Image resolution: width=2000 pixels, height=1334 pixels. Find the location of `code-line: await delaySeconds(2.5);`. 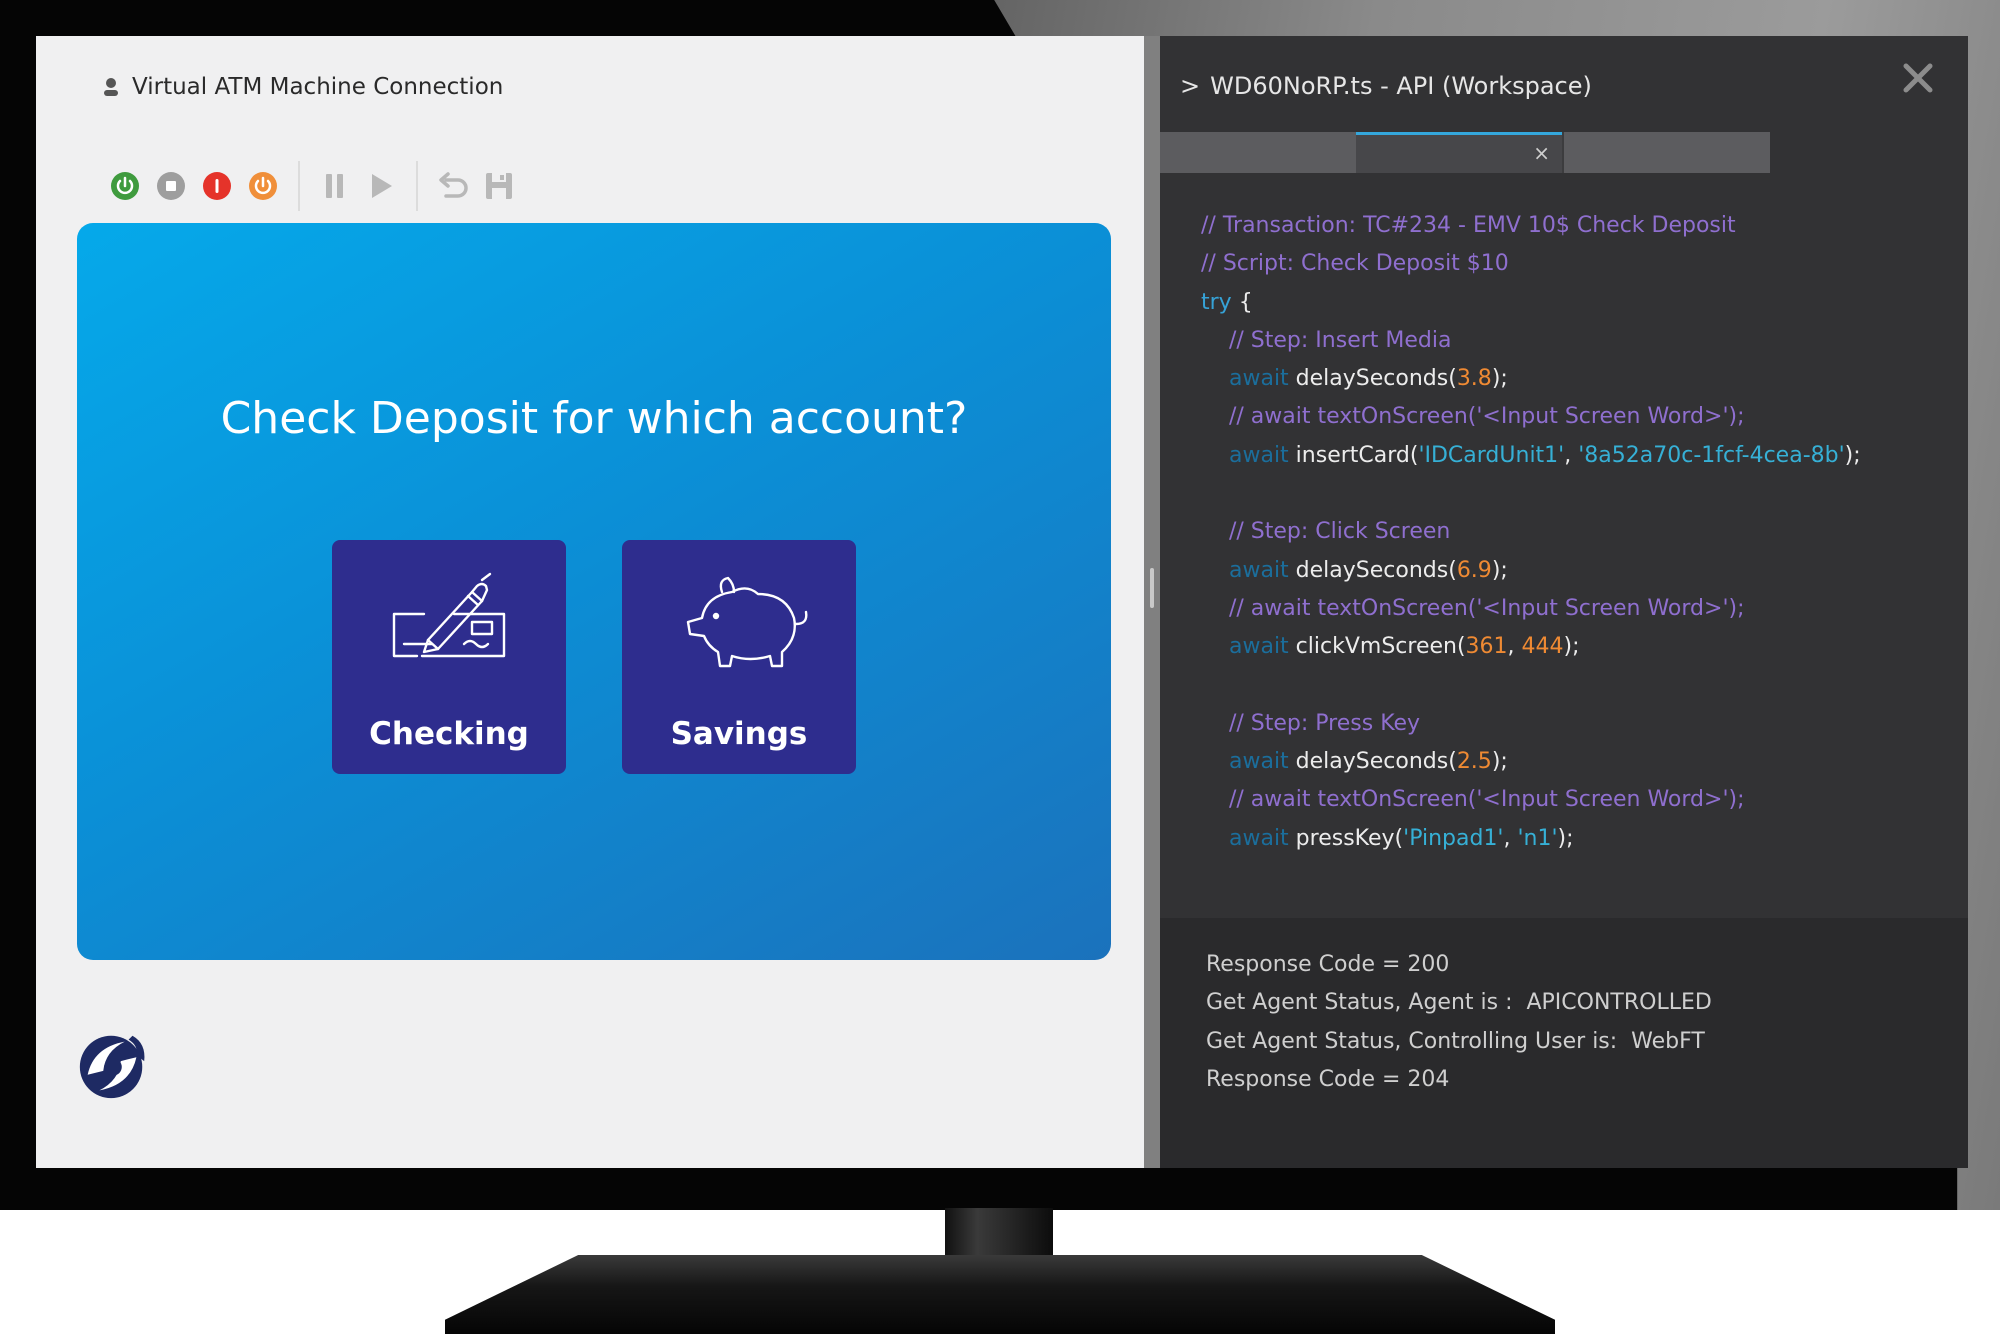

code-line: await delaySeconds(2.5); is located at coordinates (1579, 762).